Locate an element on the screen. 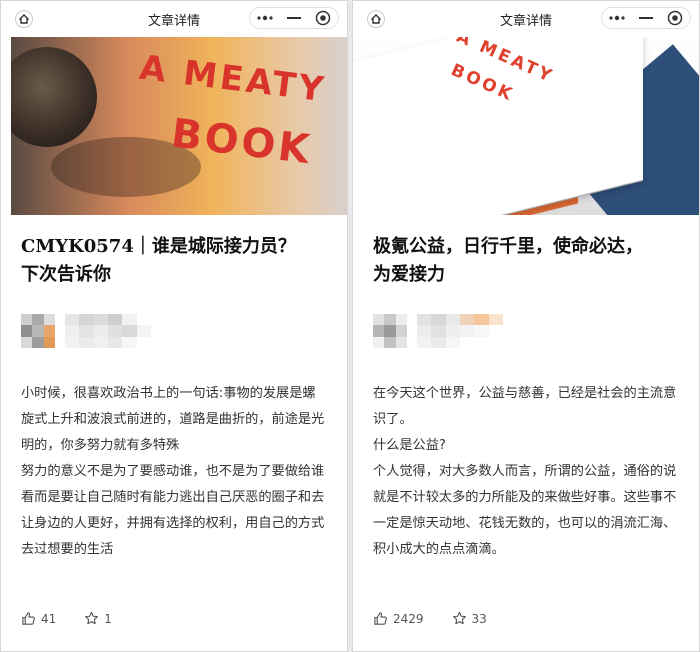  like-count: 41 is located at coordinates (49, 618).